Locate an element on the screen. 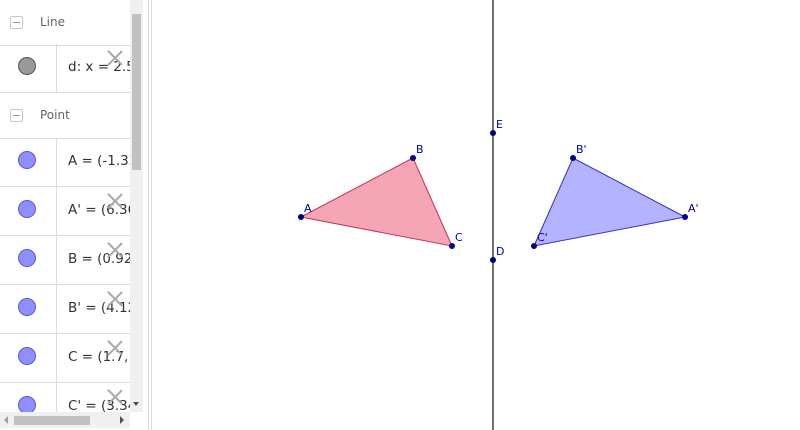 The image size is (800, 430). scroll-down-arrow-icon is located at coordinates (136, 404).